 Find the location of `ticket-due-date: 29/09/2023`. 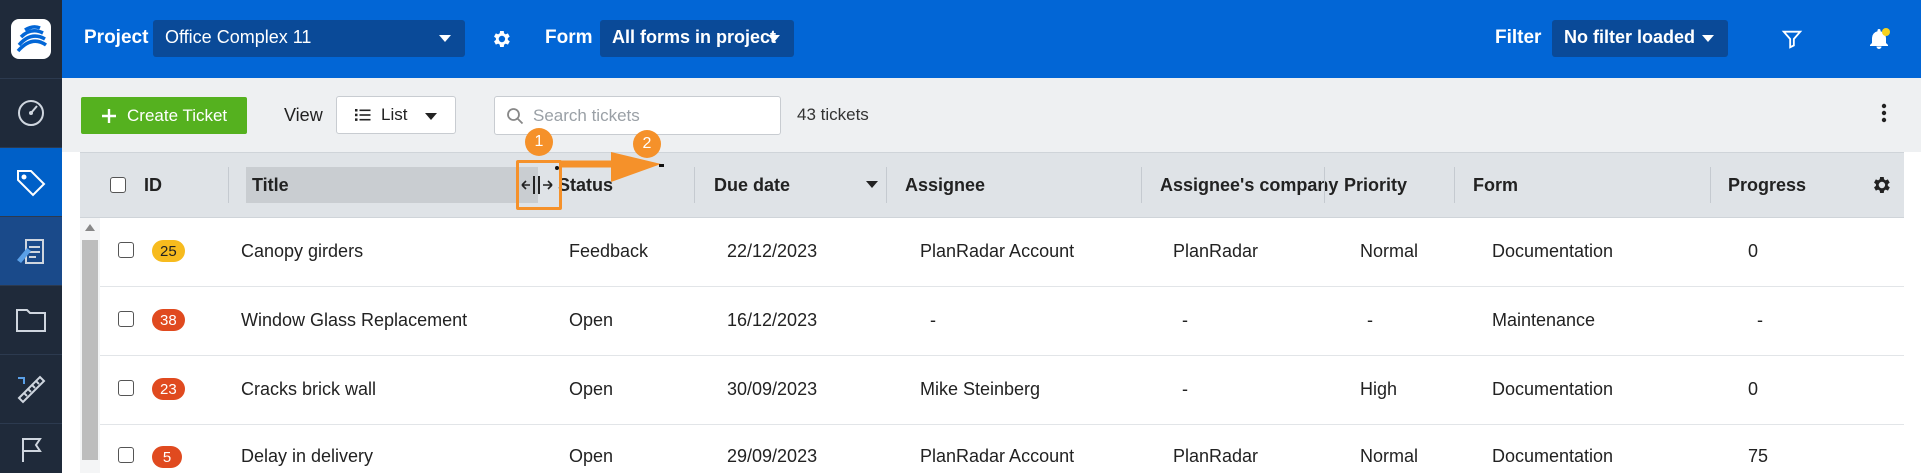

ticket-due-date: 29/09/2023 is located at coordinates (772, 456).